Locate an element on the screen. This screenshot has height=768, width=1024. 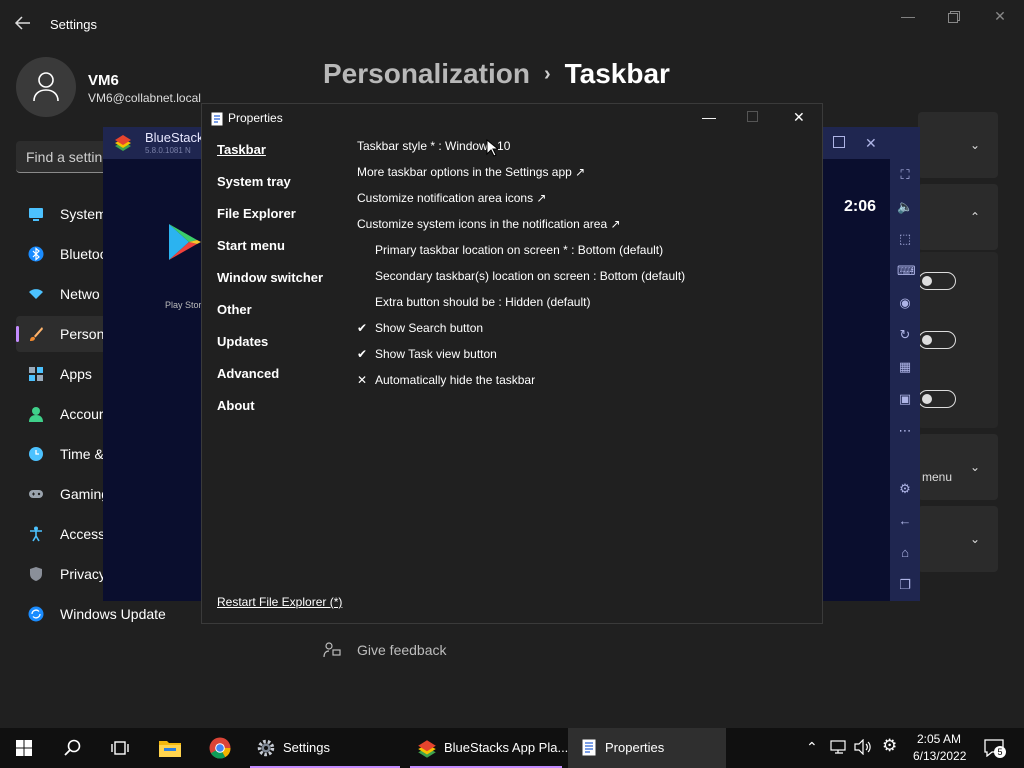
avatar is located at coordinates (46, 87).